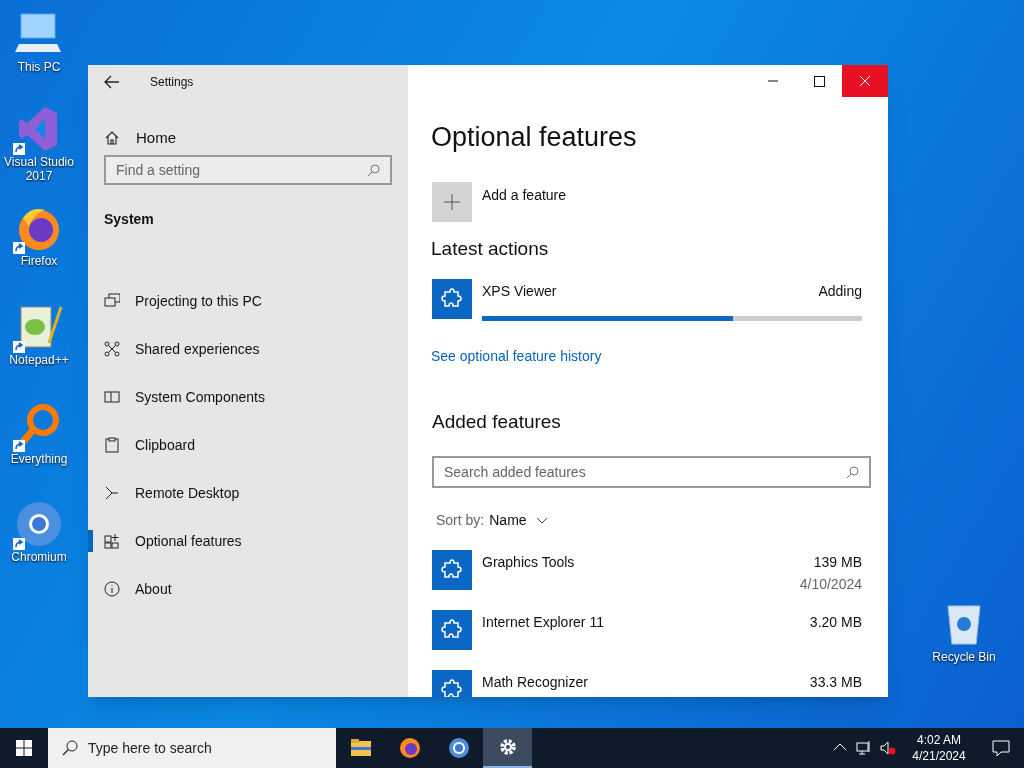 This screenshot has height=768, width=1024. What do you see at coordinates (646, 580) in the screenshot?
I see `feature-row: Graphics Tools 139 MB 4/10/2024` at bounding box center [646, 580].